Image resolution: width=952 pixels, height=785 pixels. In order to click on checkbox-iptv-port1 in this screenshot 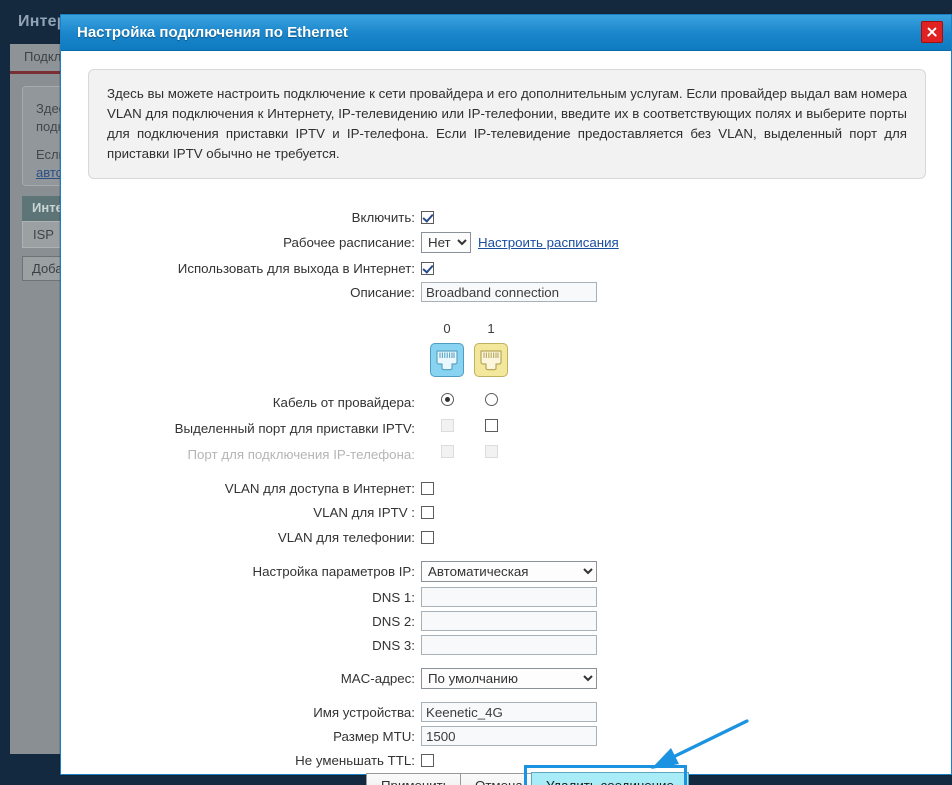, I will do `click(491, 425)`.